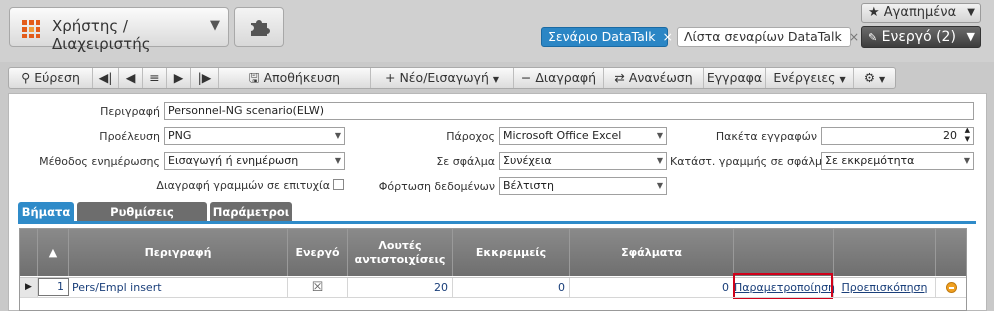 The height and width of the screenshot is (311, 994). I want to click on last-icon: |▶, so click(204, 77).